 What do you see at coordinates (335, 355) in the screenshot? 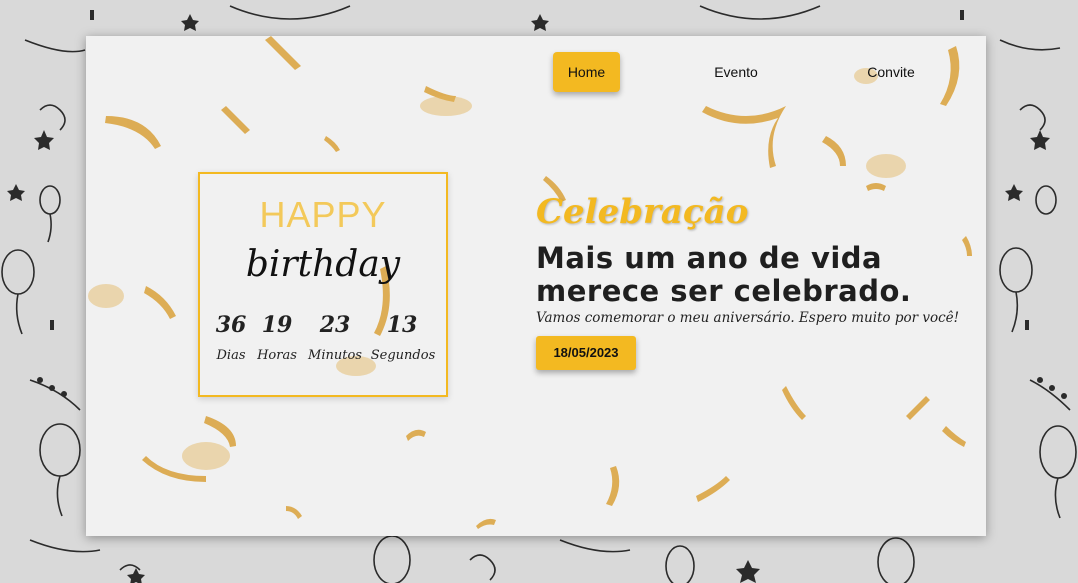
I see `minutes-label: Minutos` at bounding box center [335, 355].